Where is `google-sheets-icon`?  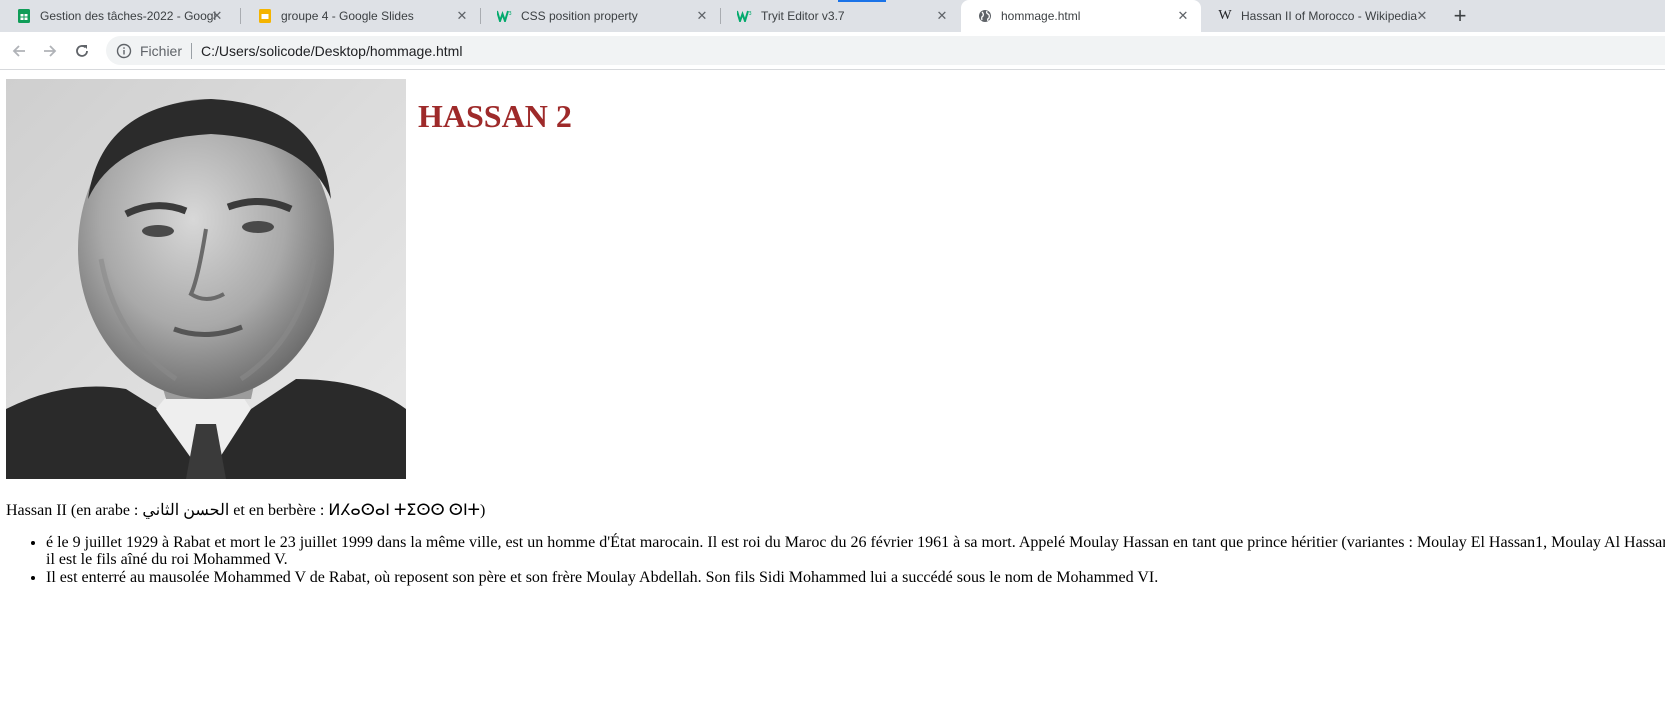
google-sheets-icon is located at coordinates (24, 16).